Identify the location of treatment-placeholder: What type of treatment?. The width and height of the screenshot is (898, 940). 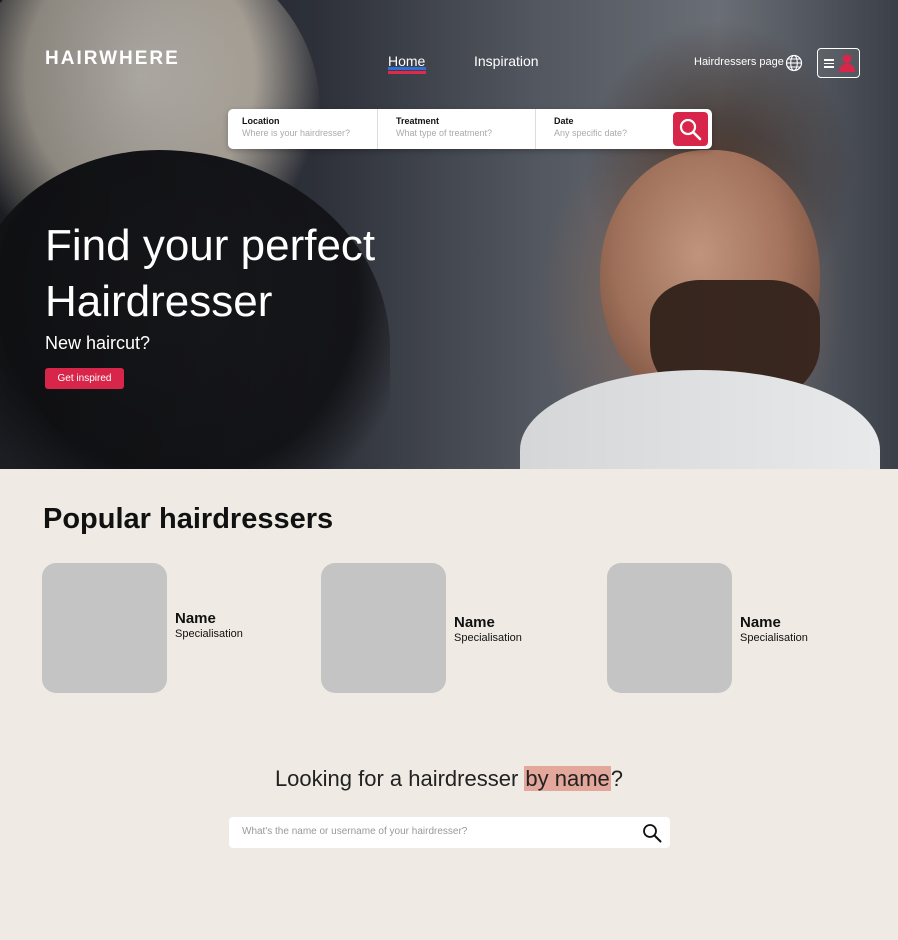
(444, 133).